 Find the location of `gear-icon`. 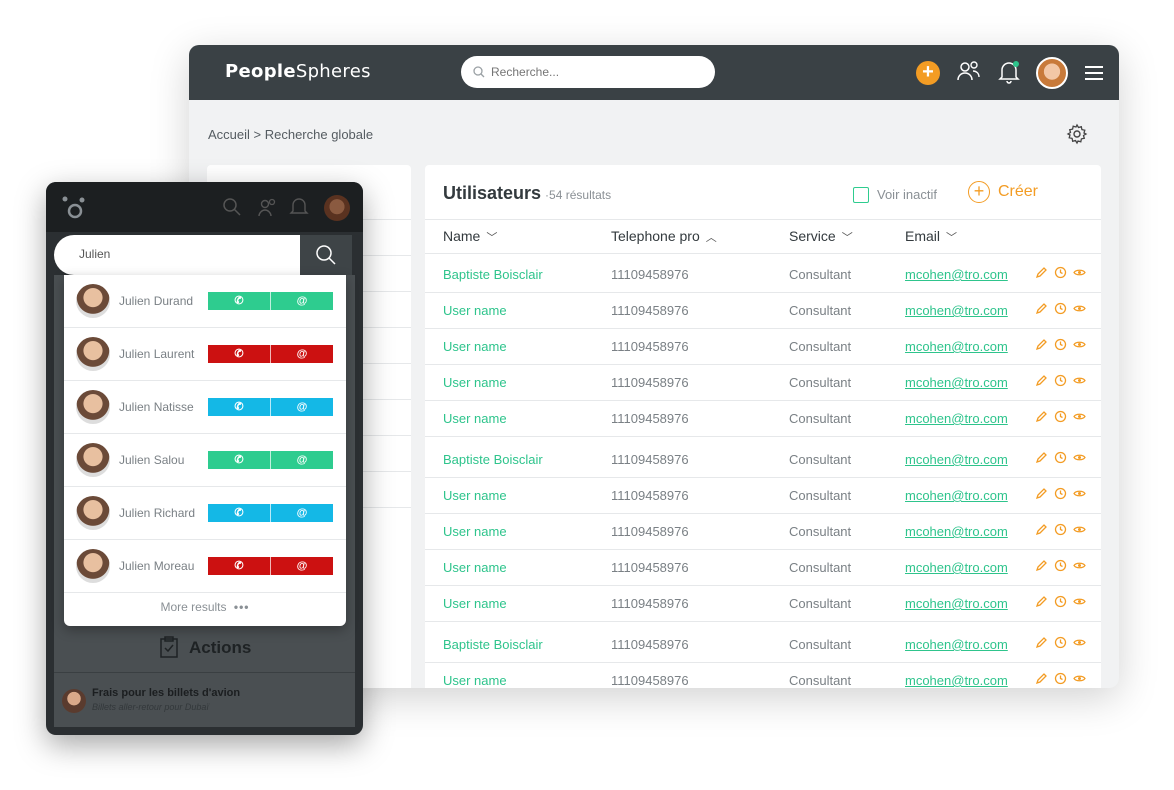

gear-icon is located at coordinates (1077, 134).